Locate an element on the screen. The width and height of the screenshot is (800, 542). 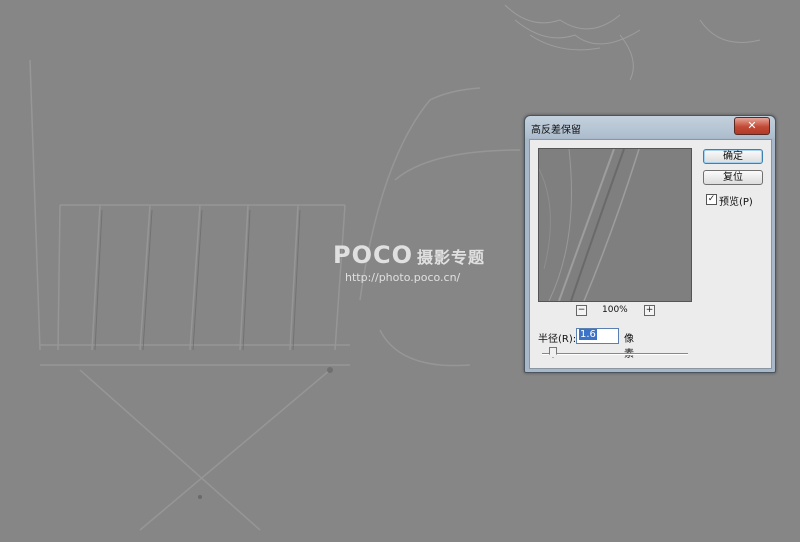
close-button: ✕ is located at coordinates (752, 126).